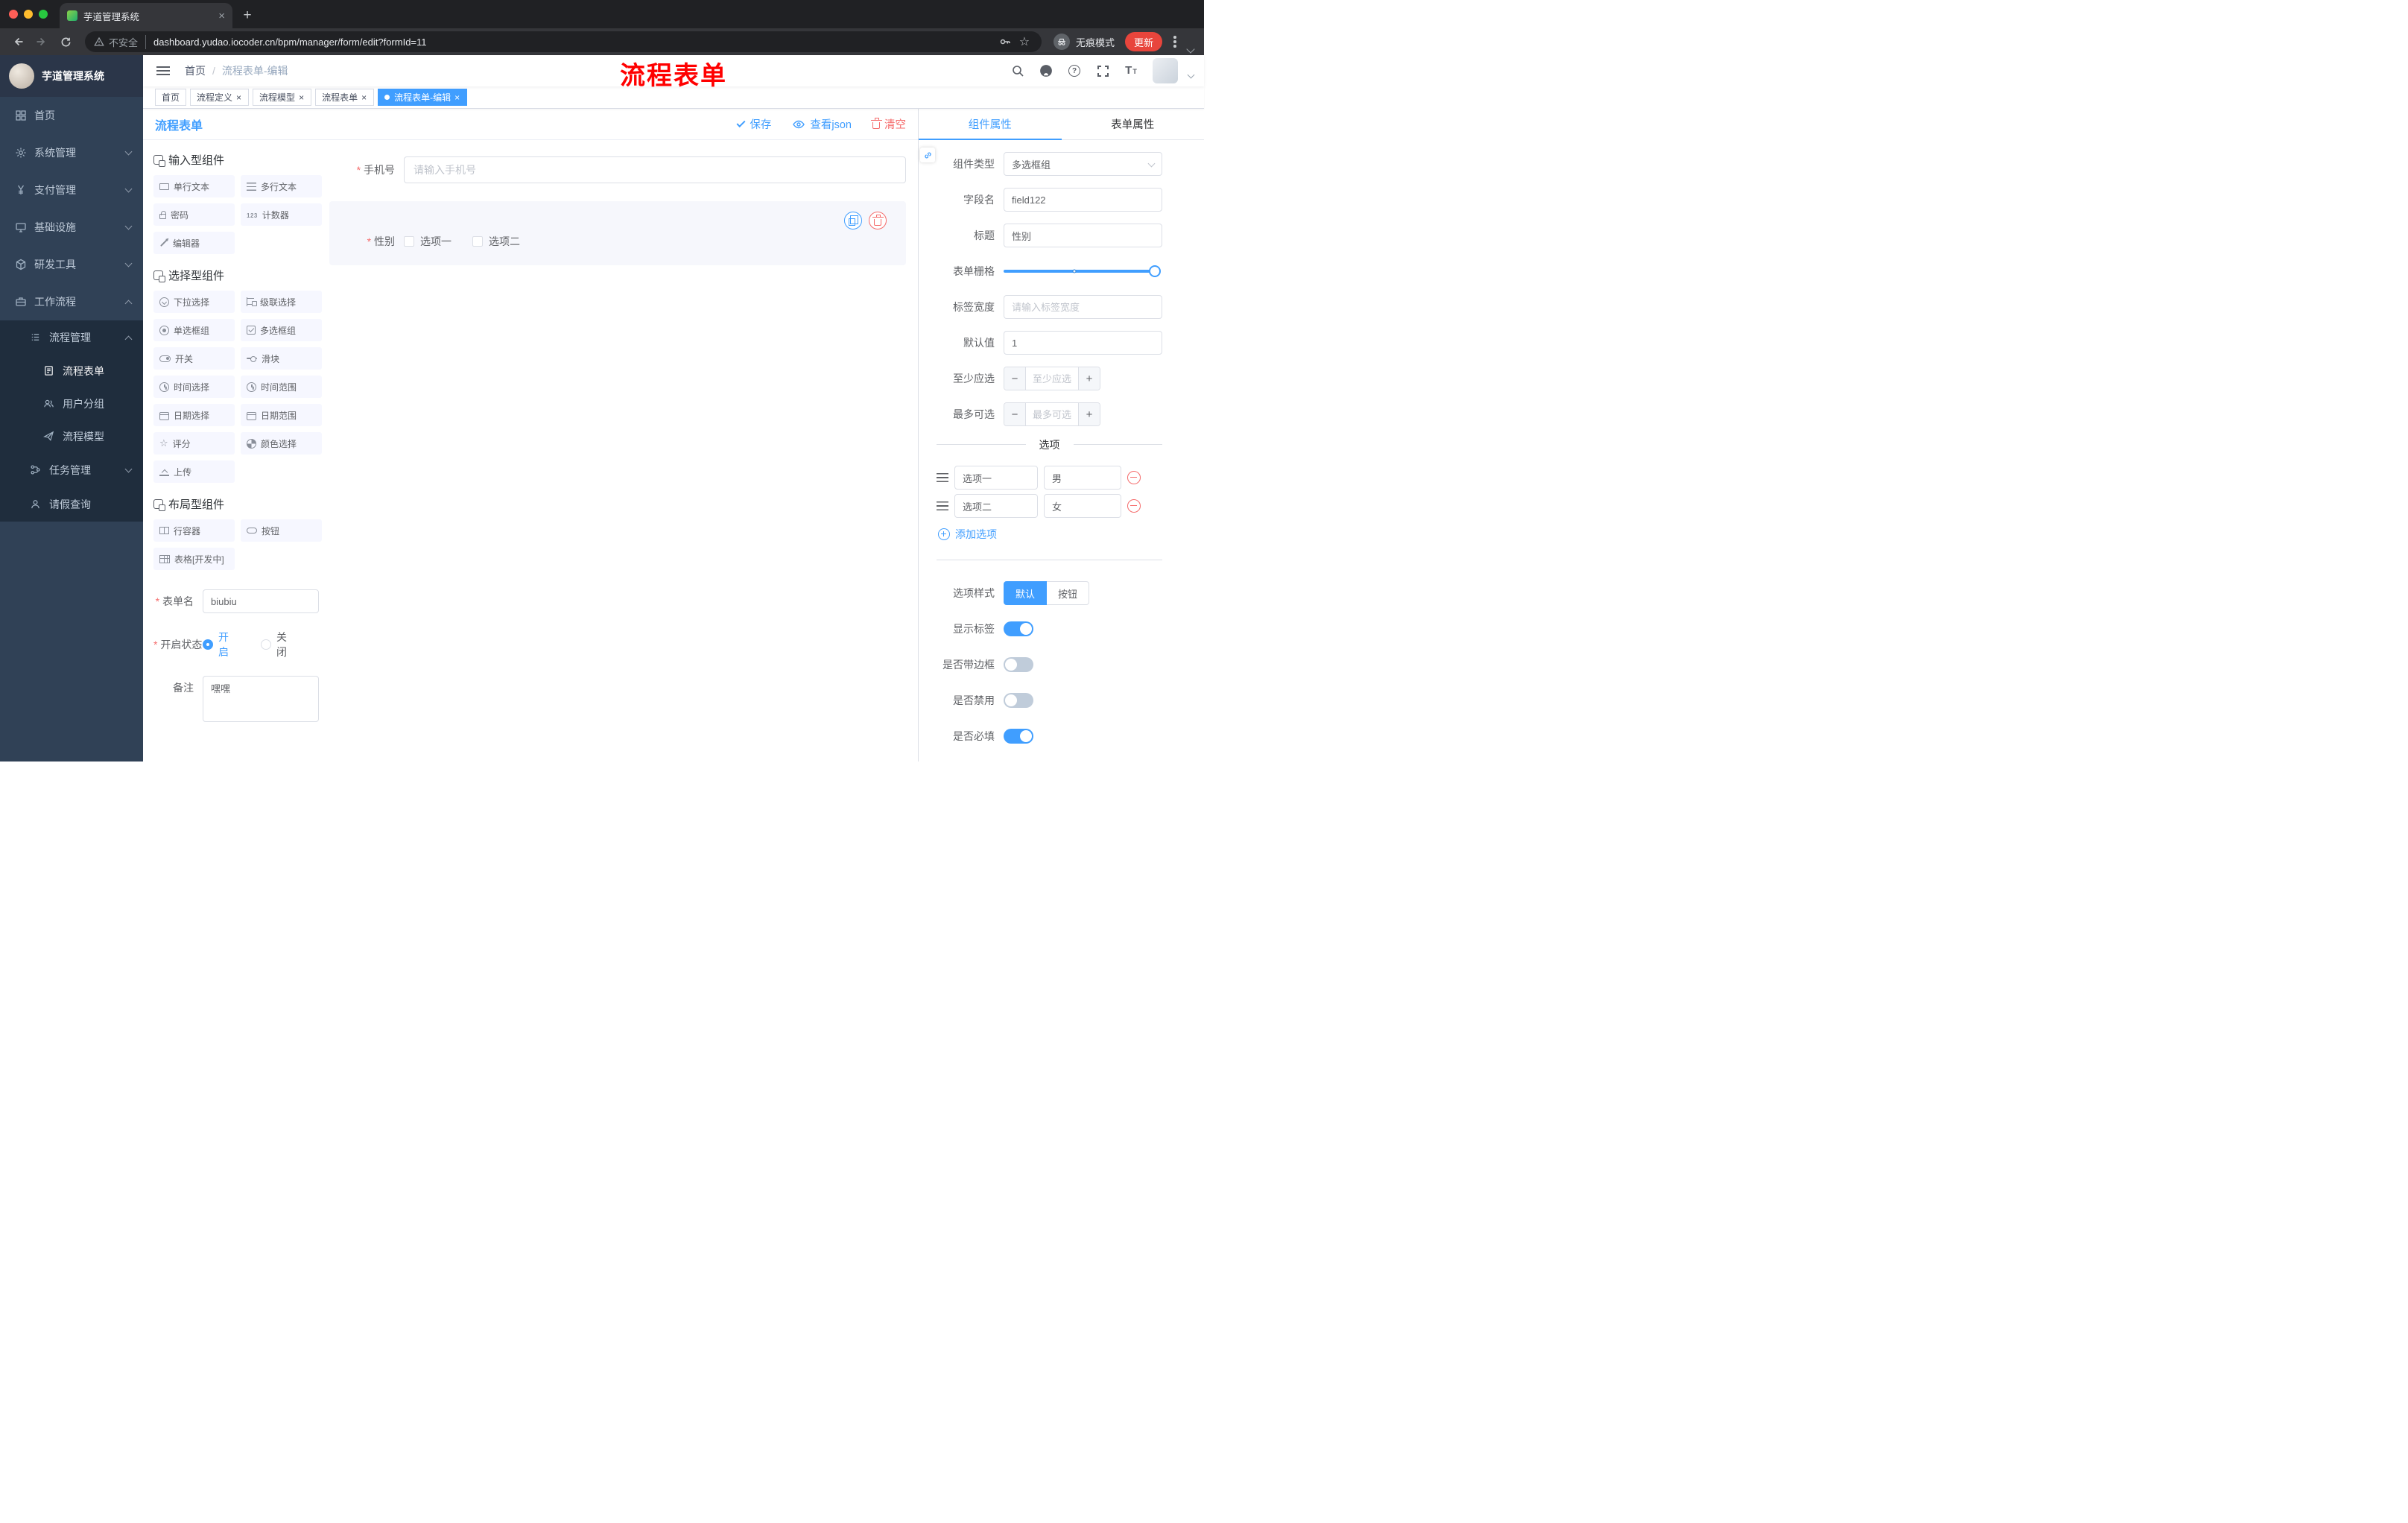  What do you see at coordinates (71, 116) in the screenshot?
I see `sidebar-item-home: 首页` at bounding box center [71, 116].